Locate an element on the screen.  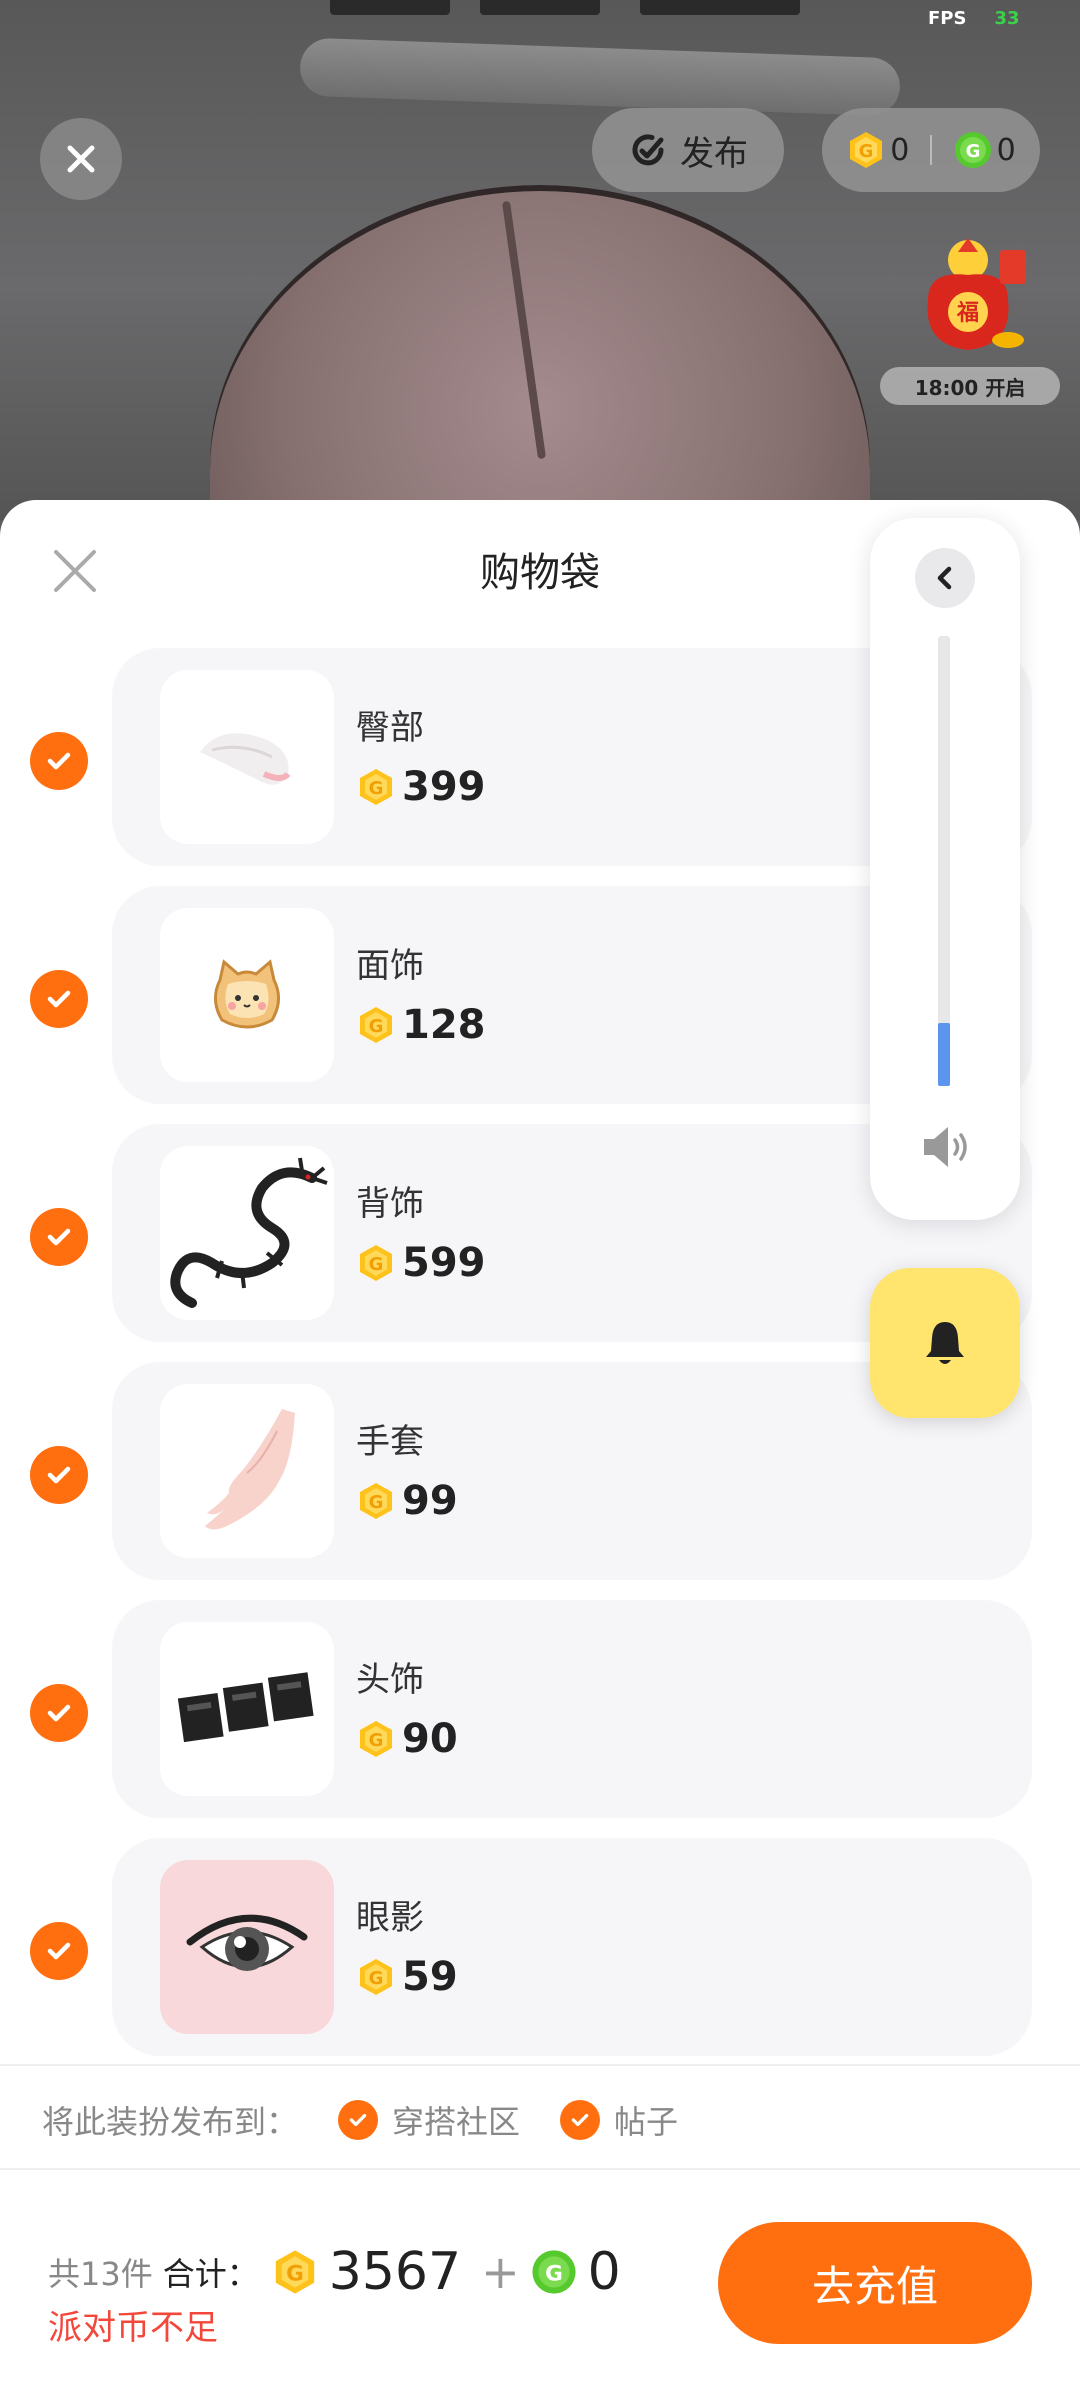
close-icon is located at coordinates (81, 159).